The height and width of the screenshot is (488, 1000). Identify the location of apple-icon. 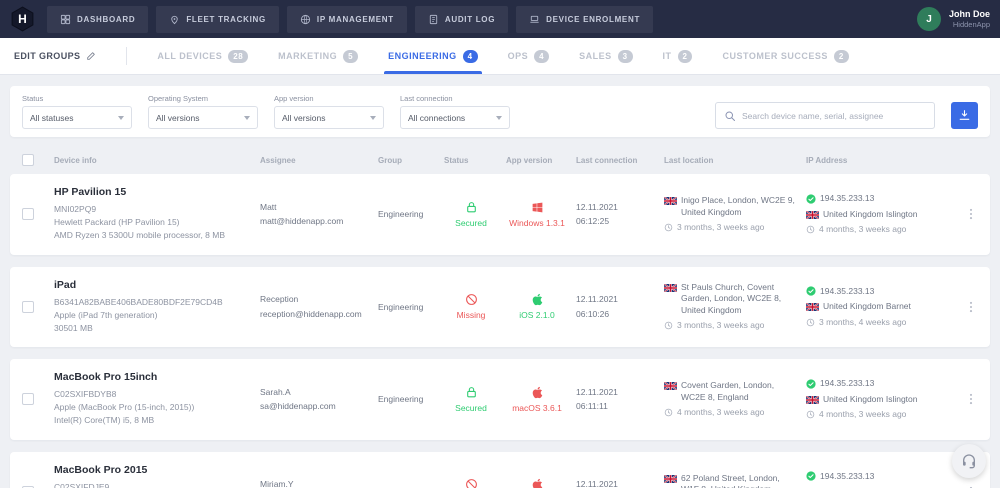
(537, 483).